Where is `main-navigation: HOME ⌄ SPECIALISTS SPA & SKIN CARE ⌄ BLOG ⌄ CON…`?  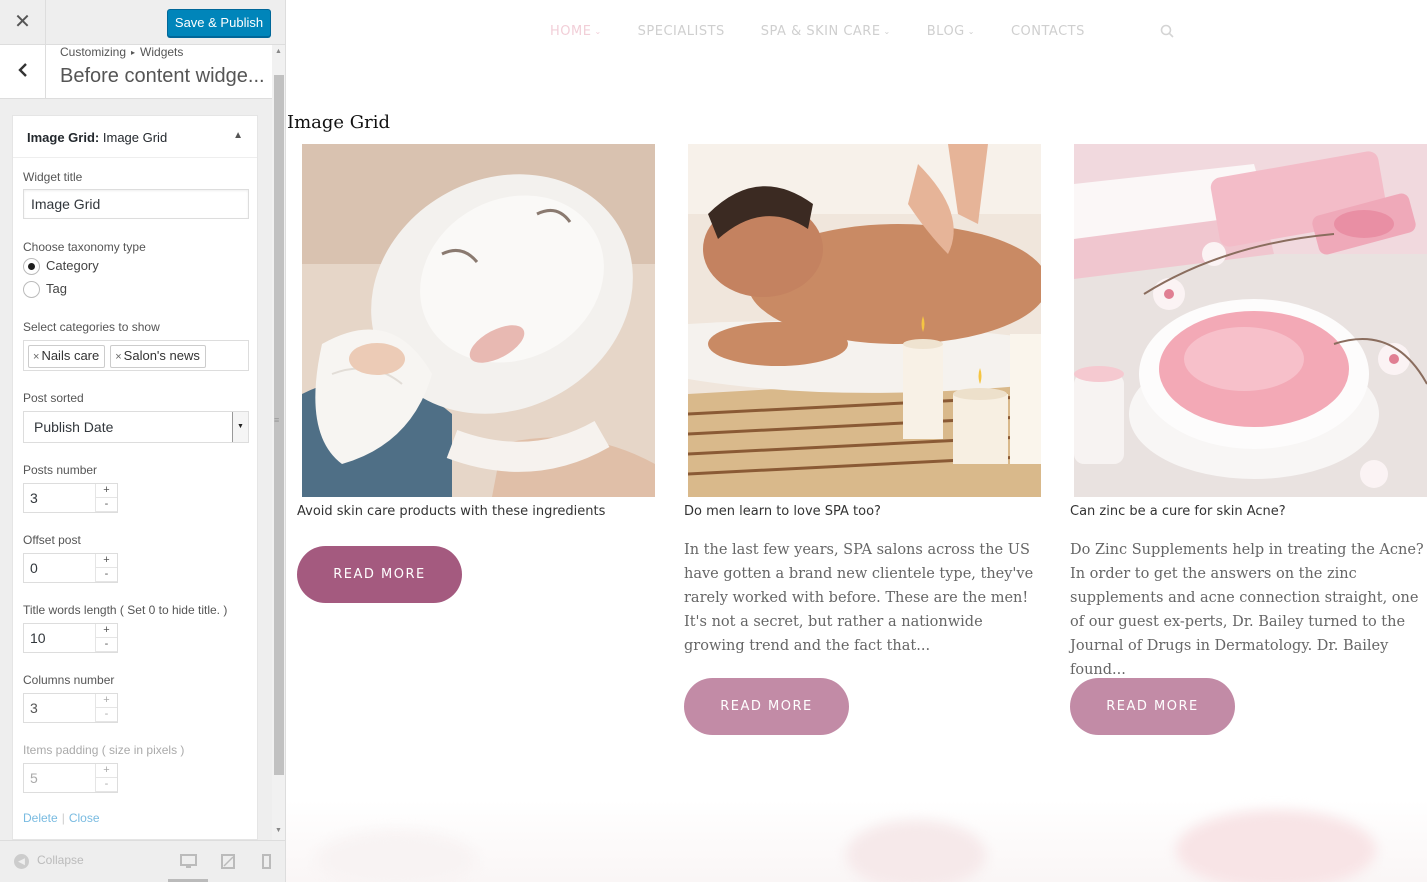
main-navigation: HOME ⌄ SPECIALISTS SPA & SKIN CARE ⌄ BLOG ⌄ CON… is located at coordinates (835, 31).